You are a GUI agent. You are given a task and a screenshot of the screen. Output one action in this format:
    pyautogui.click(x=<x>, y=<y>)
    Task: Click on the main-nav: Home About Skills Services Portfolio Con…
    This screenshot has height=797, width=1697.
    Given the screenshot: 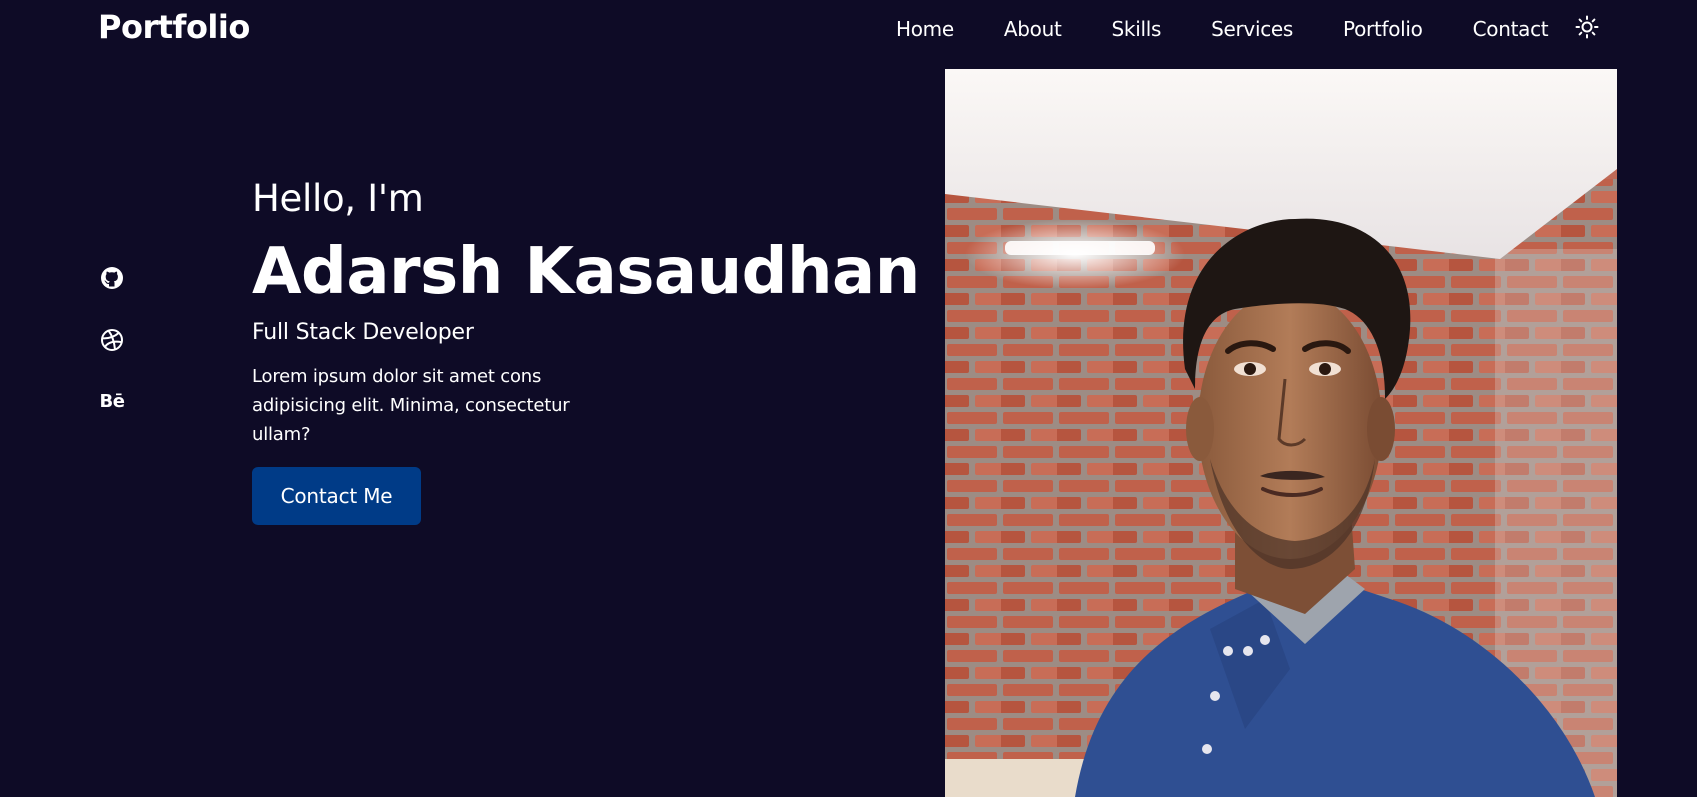 What is the action you would take?
    pyautogui.click(x=1248, y=27)
    